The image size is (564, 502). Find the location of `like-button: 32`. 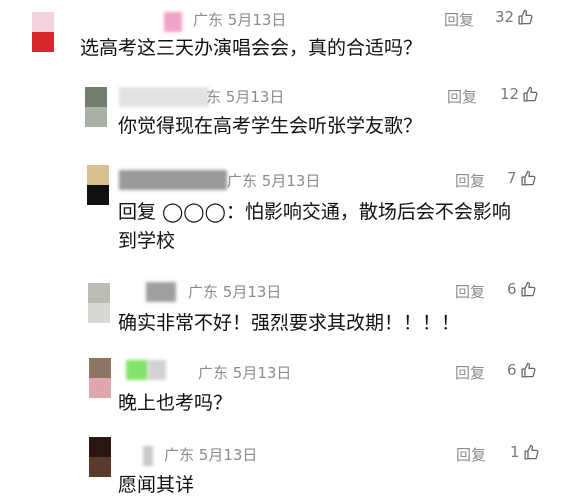

like-button: 32 is located at coordinates (514, 17).